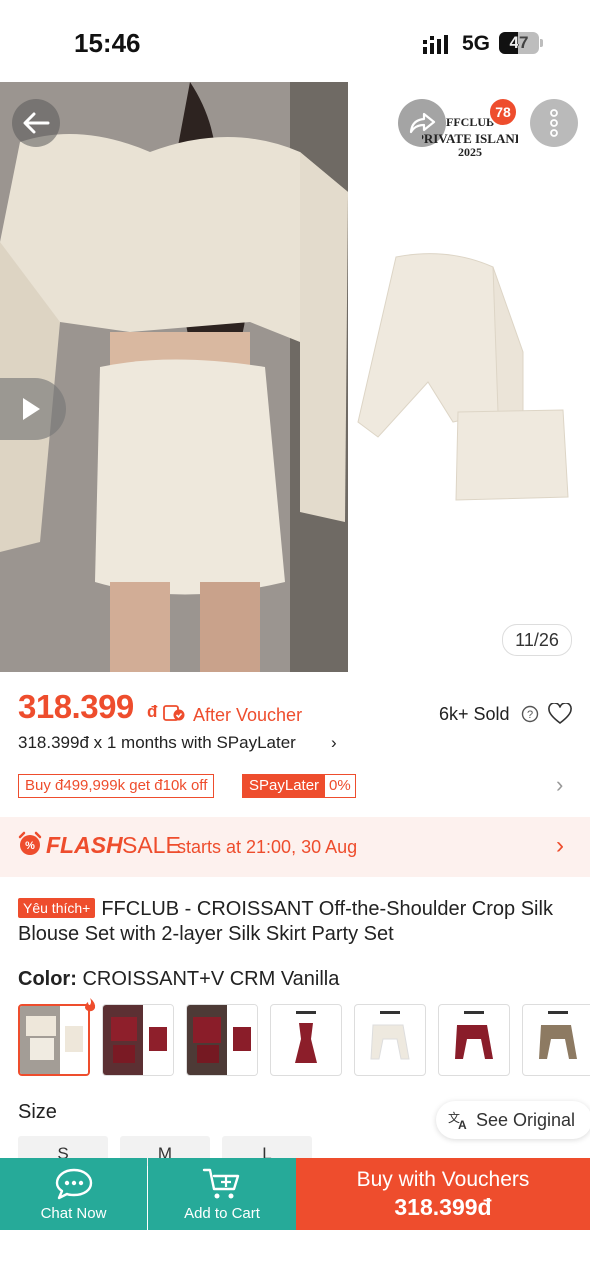 This screenshot has height=1280, width=590. Describe the element at coordinates (151, 845) in the screenshot. I see `sale-label: SALE` at that location.